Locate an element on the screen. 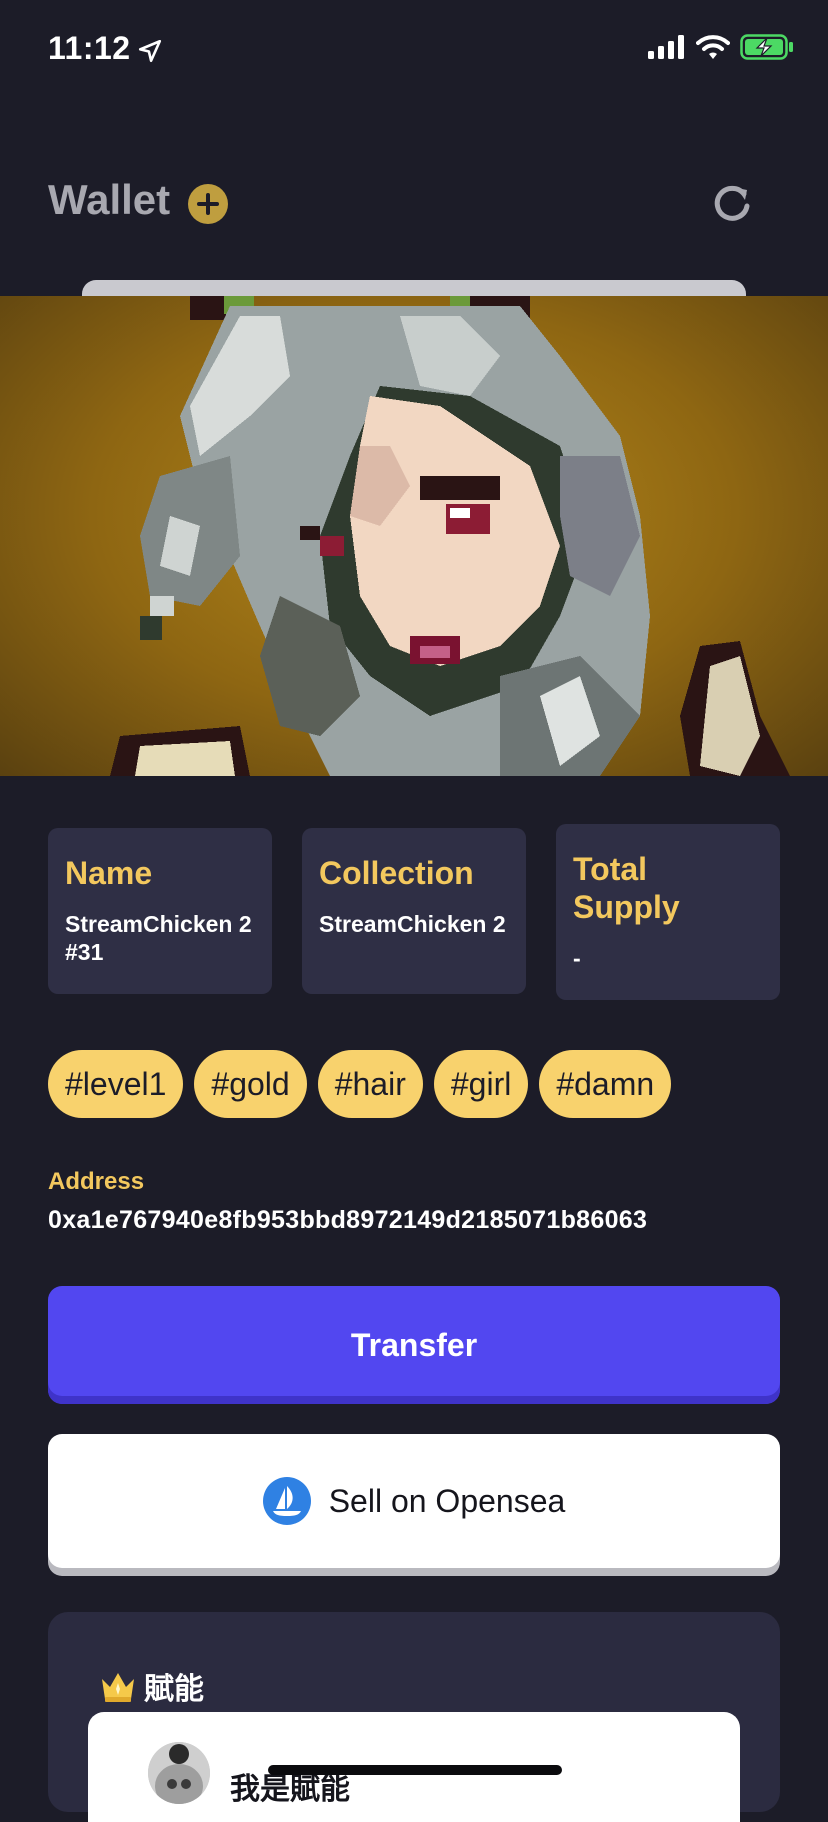  avatar-image is located at coordinates (179, 1773).